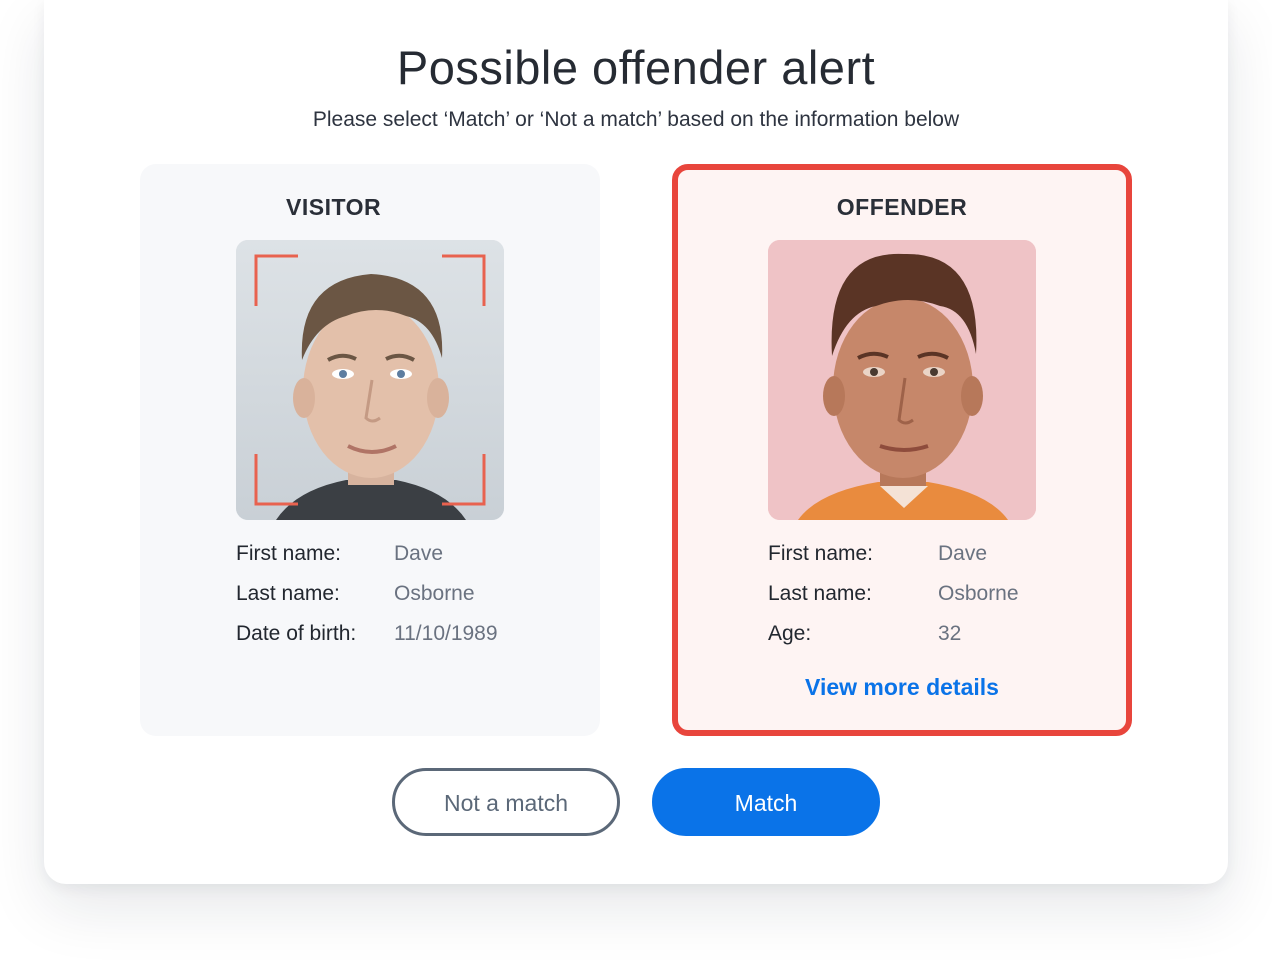  I want to click on match-button: Match, so click(766, 802).